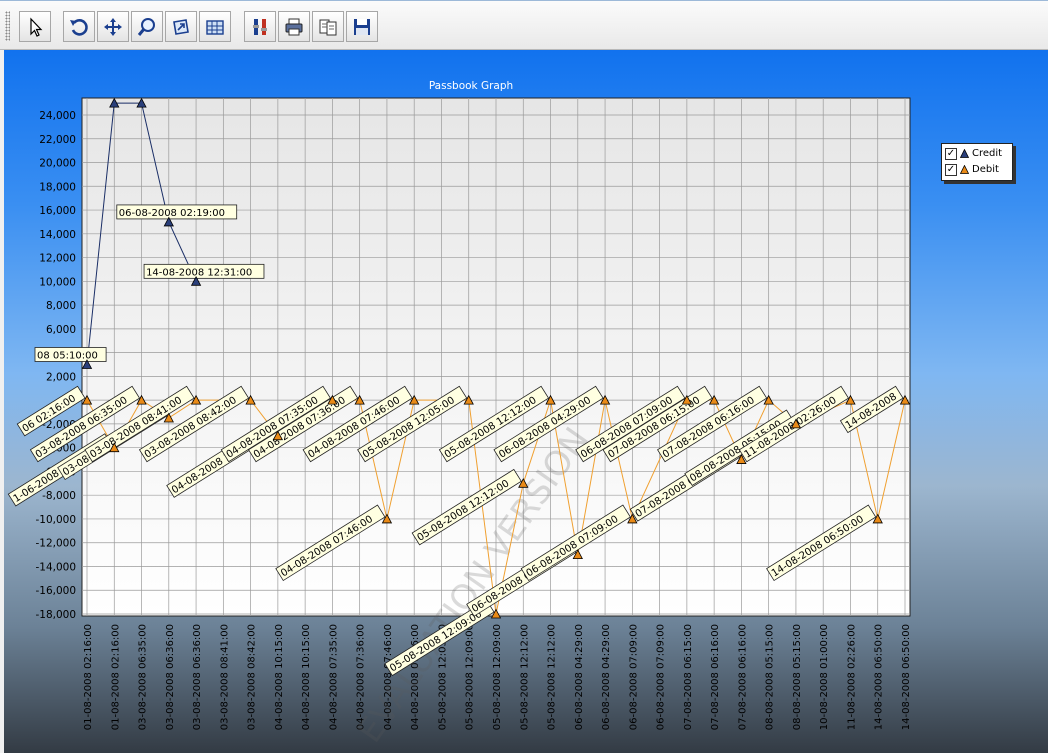  I want to click on y-tick-label: 22,000, so click(57, 140).